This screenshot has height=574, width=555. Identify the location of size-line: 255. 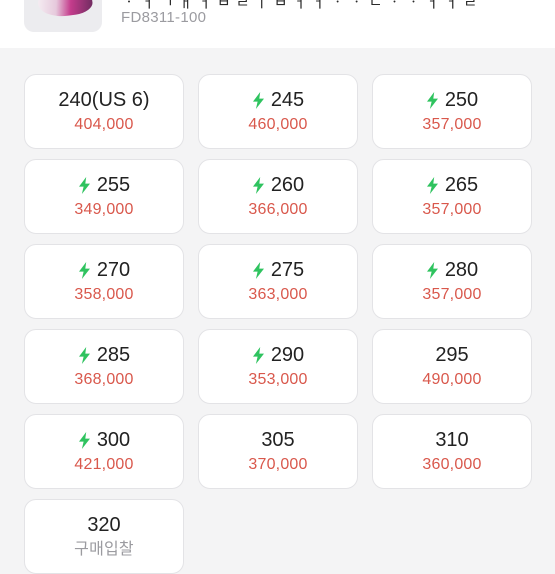
(104, 185).